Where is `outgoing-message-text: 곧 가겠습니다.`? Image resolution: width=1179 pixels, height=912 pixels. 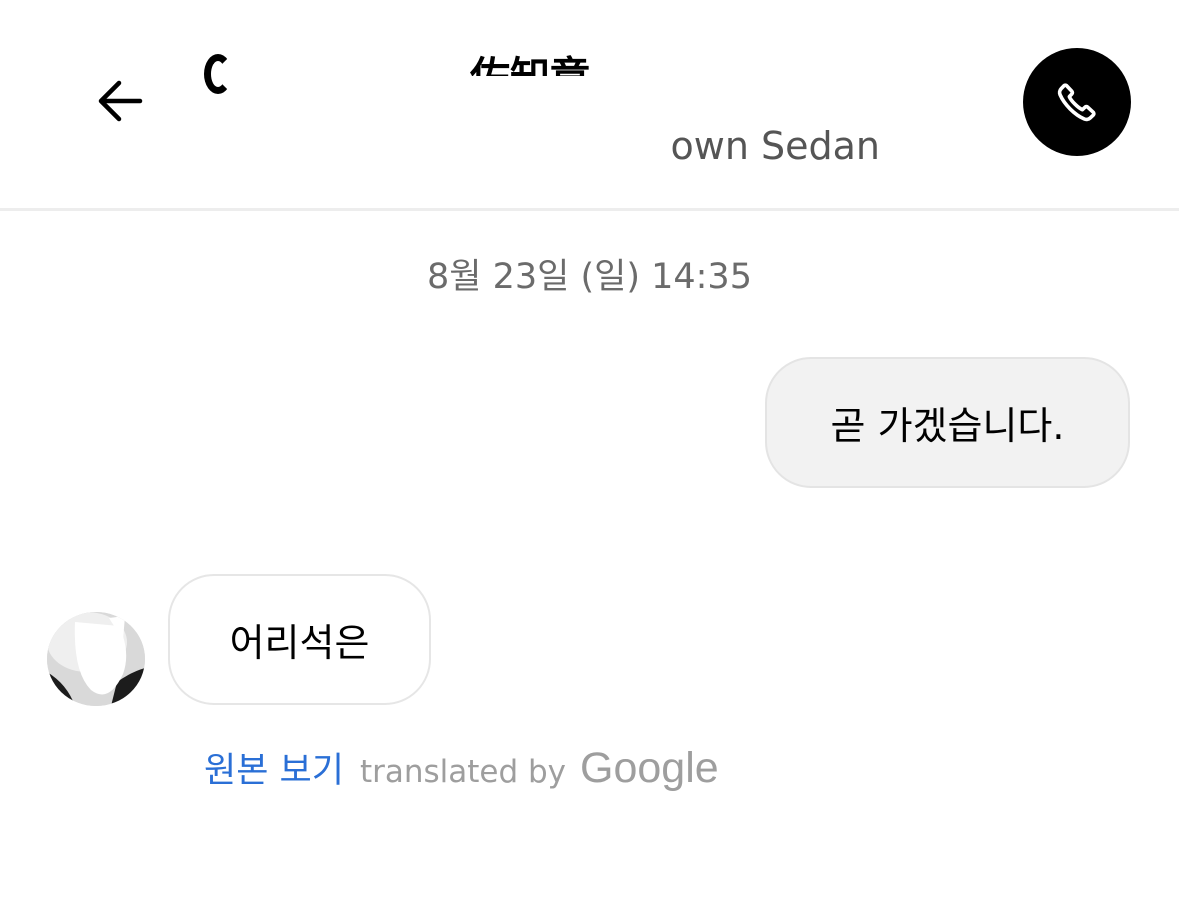 outgoing-message-text: 곧 가겠습니다. is located at coordinates (947, 426).